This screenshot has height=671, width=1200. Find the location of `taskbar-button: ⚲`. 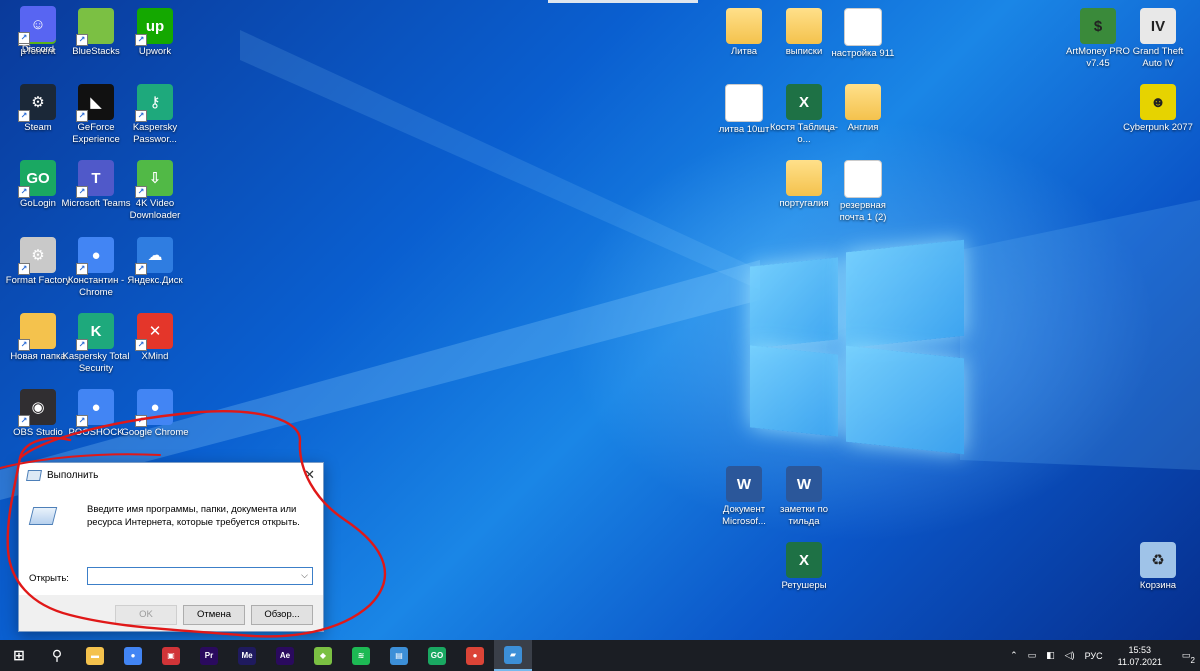

taskbar-button: ⚲ is located at coordinates (57, 655).